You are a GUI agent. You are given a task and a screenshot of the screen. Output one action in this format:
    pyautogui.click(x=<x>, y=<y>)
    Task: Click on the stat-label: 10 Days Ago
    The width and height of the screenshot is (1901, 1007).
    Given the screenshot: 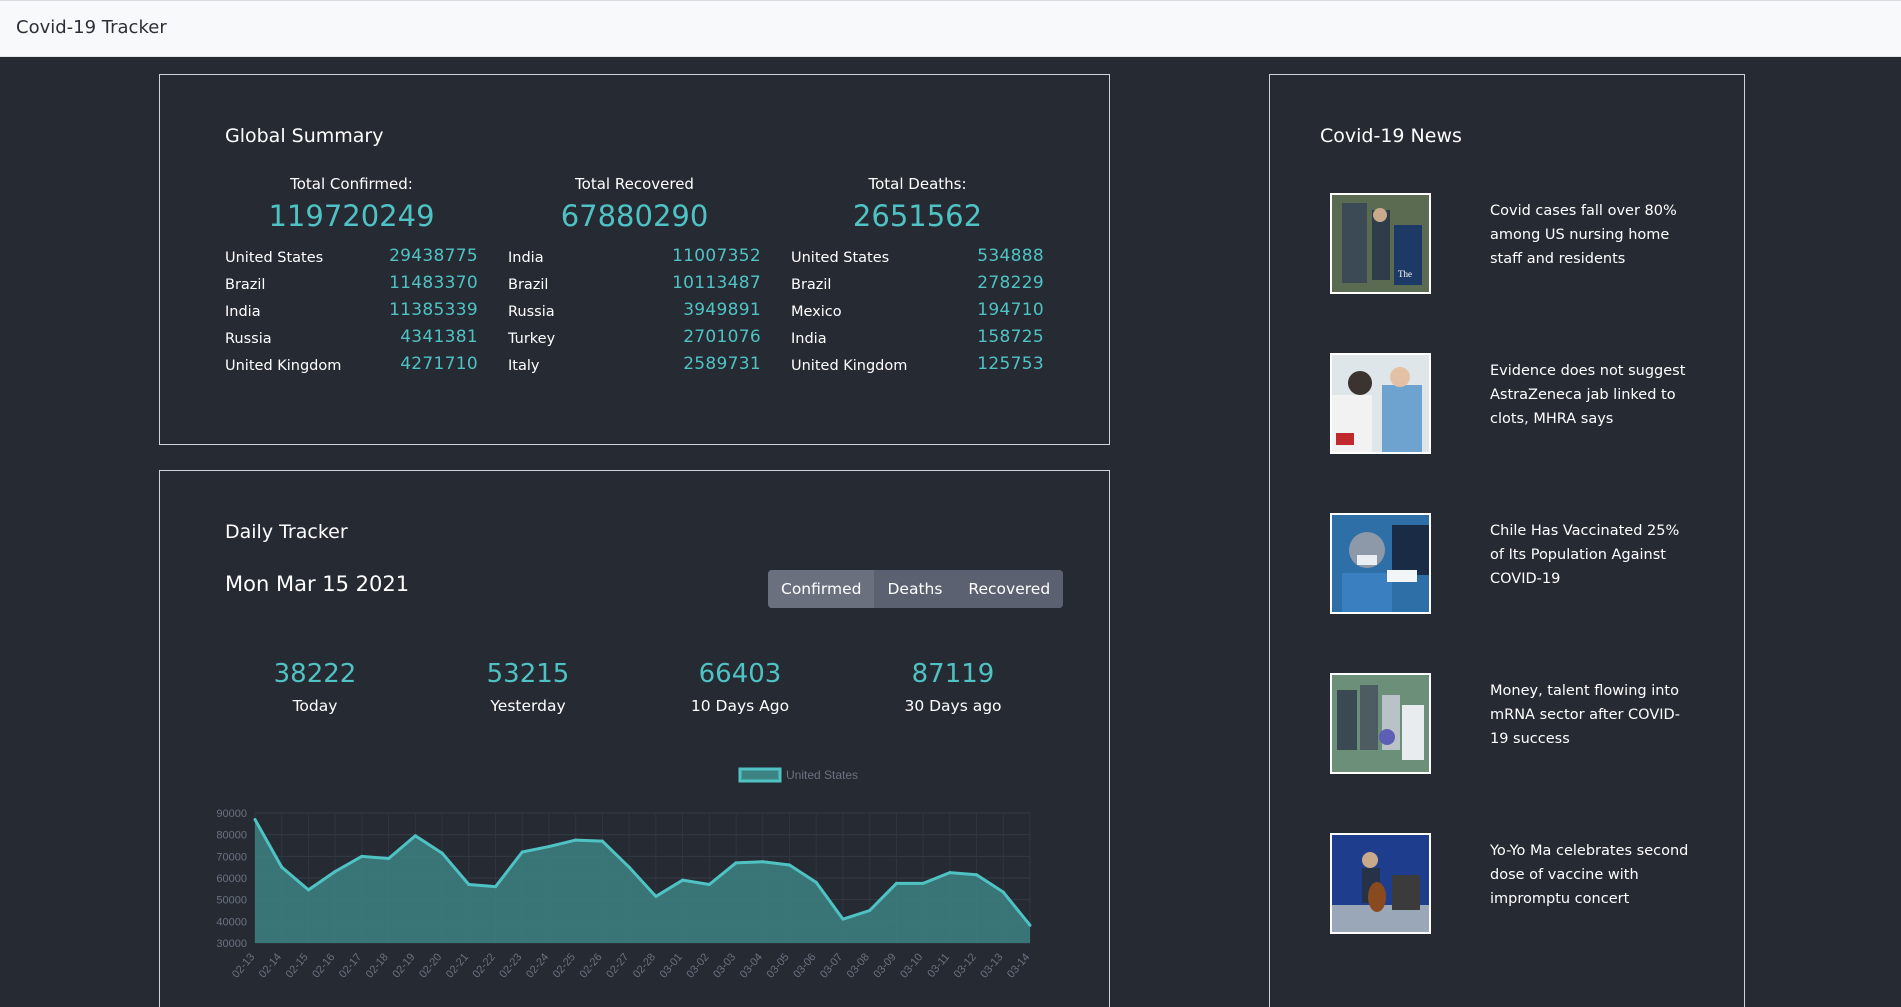 What is the action you would take?
    pyautogui.click(x=740, y=706)
    